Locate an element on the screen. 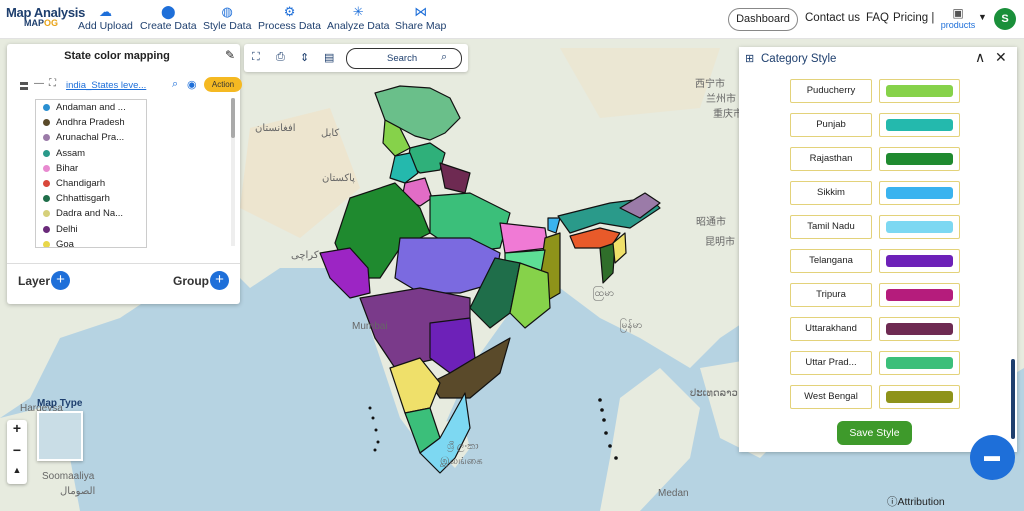 The image size is (1024, 511). paint-bucket-icon: ◍ is located at coordinates (227, 11).